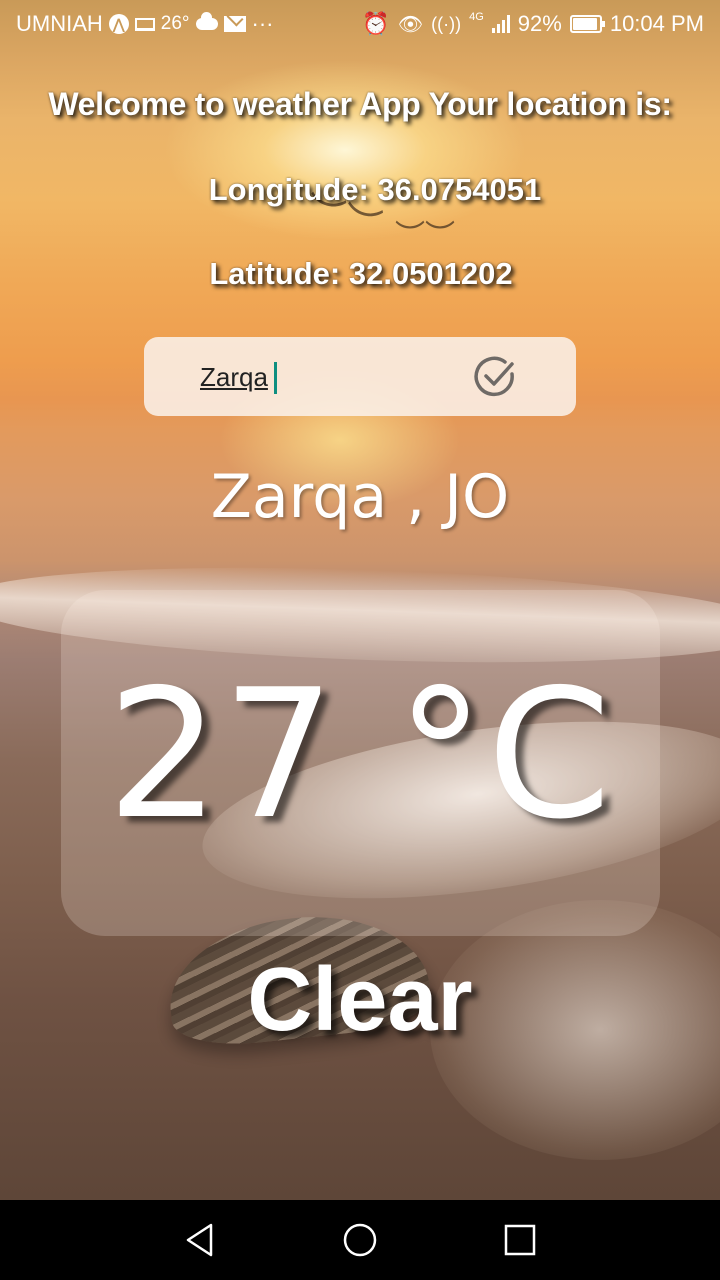 The height and width of the screenshot is (1280, 720). What do you see at coordinates (500, 24) in the screenshot?
I see `signal-icon` at bounding box center [500, 24].